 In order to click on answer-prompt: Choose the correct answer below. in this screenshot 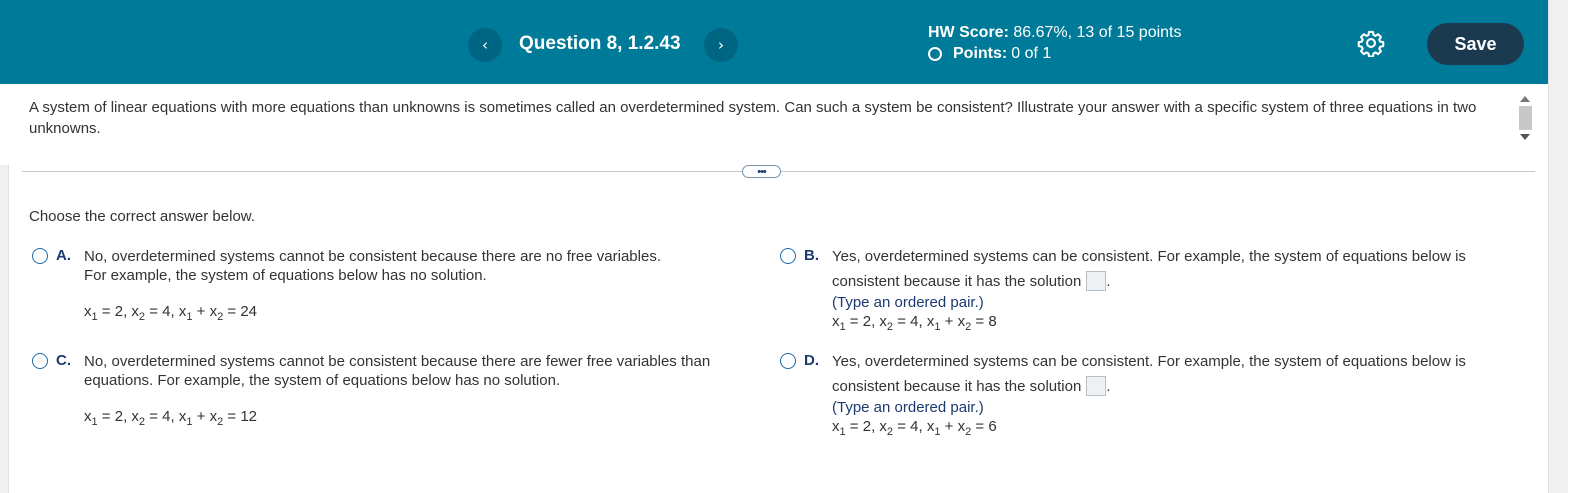, I will do `click(142, 216)`.